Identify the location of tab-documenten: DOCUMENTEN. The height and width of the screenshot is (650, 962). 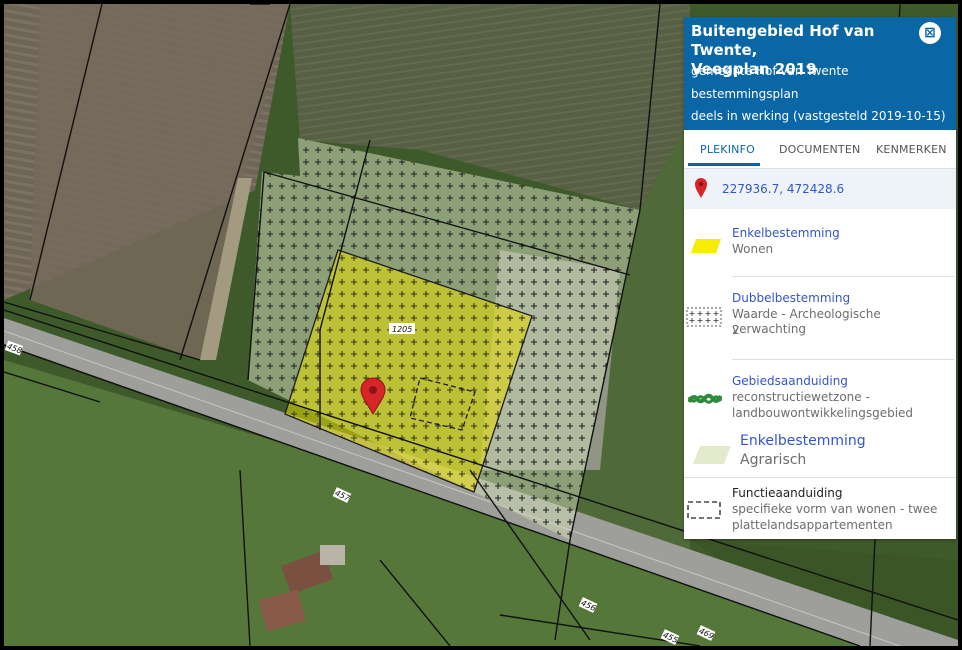
(819, 149).